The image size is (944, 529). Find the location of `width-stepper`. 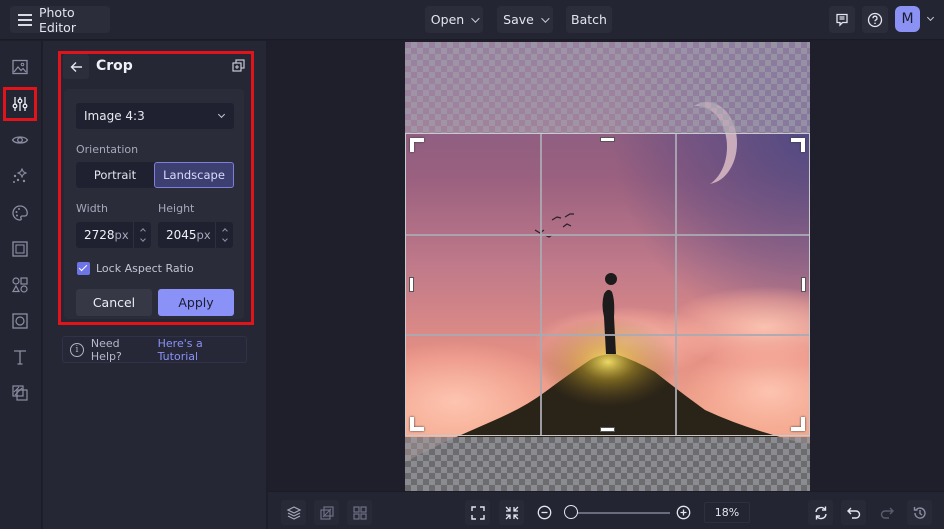

width-stepper is located at coordinates (142, 235).